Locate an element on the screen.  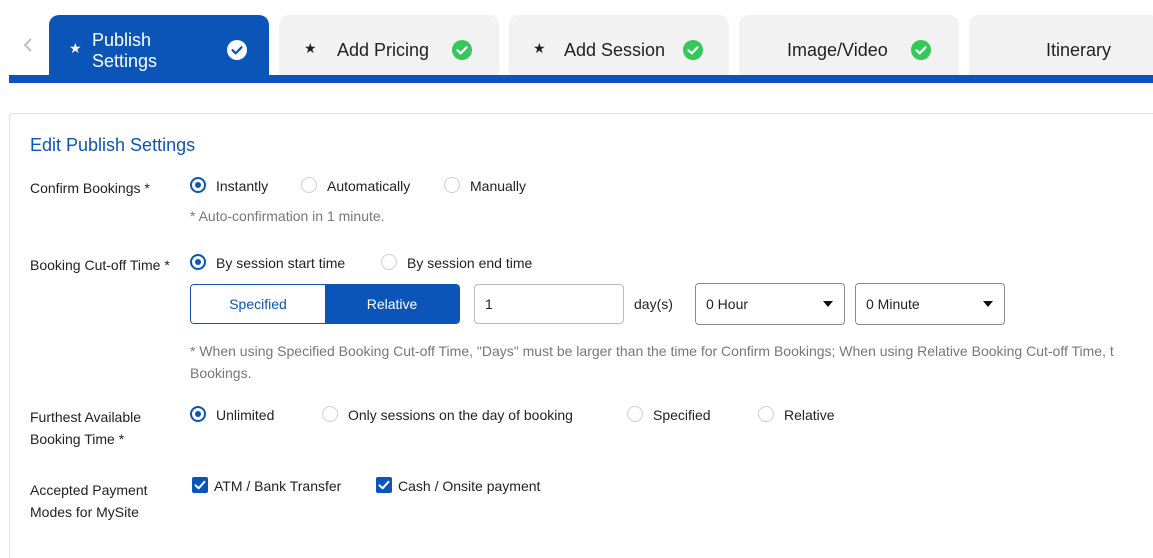
checkbox-cash-onsite is located at coordinates (384, 485).